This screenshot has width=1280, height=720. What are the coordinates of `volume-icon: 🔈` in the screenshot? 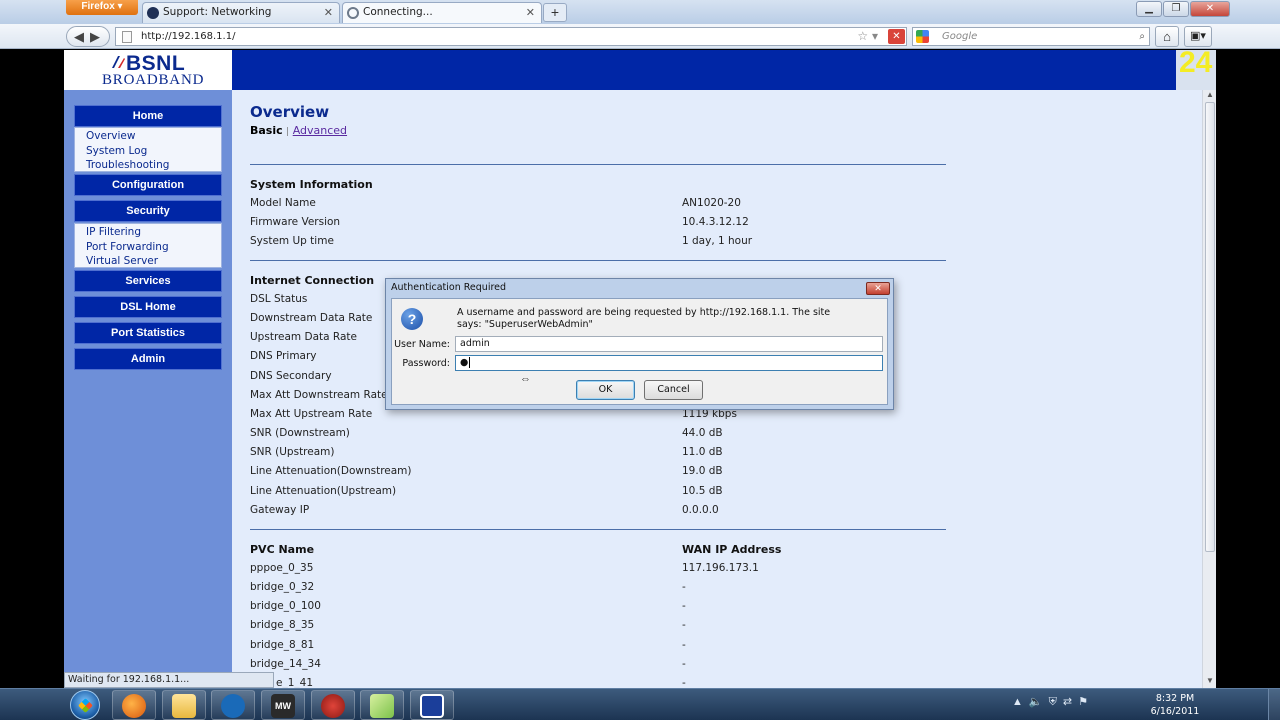 It's located at (1039, 702).